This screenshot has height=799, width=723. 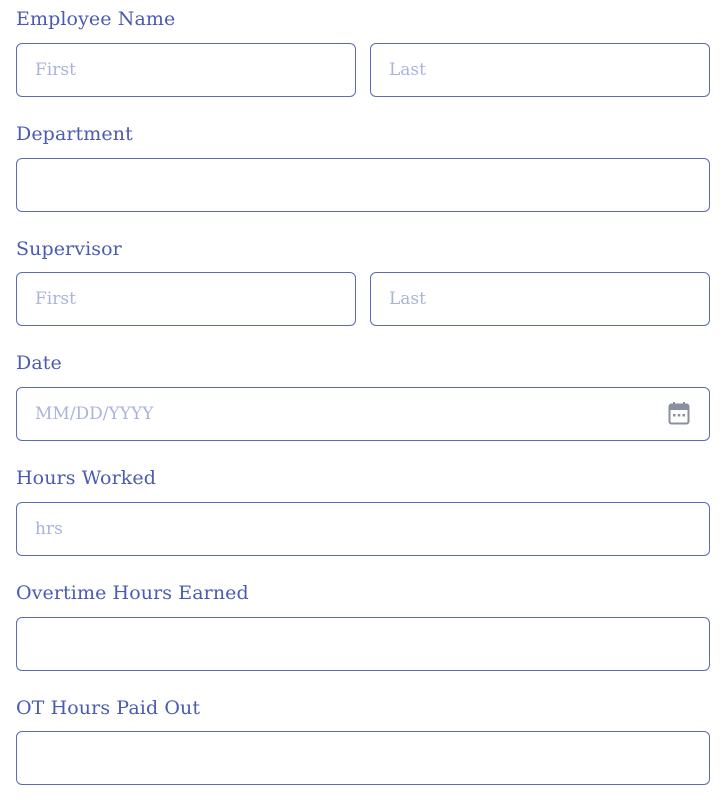 I want to click on department-input, so click(x=363, y=185).